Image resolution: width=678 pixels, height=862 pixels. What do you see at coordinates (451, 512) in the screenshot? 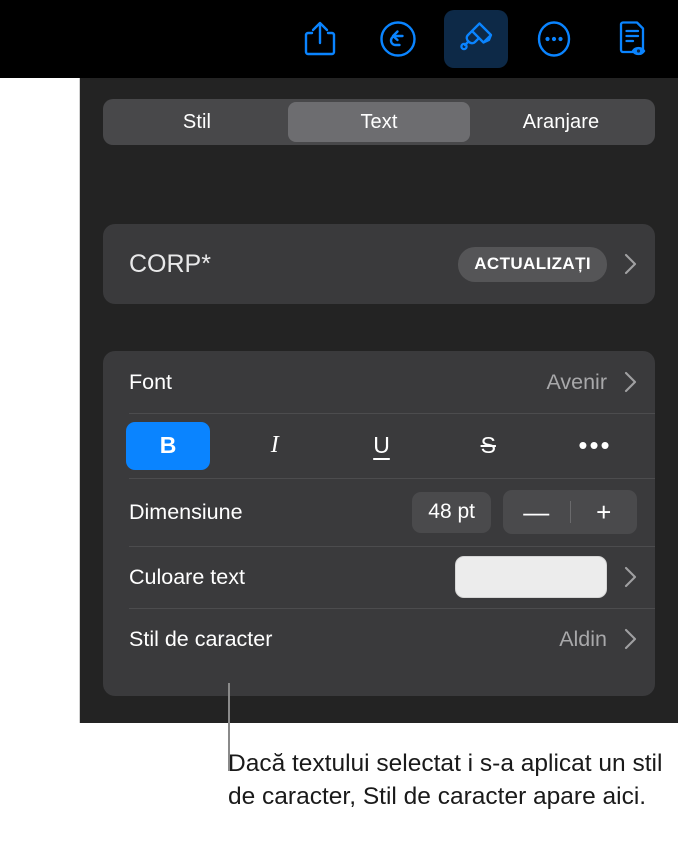
I see `font-size-field: 48 pt` at bounding box center [451, 512].